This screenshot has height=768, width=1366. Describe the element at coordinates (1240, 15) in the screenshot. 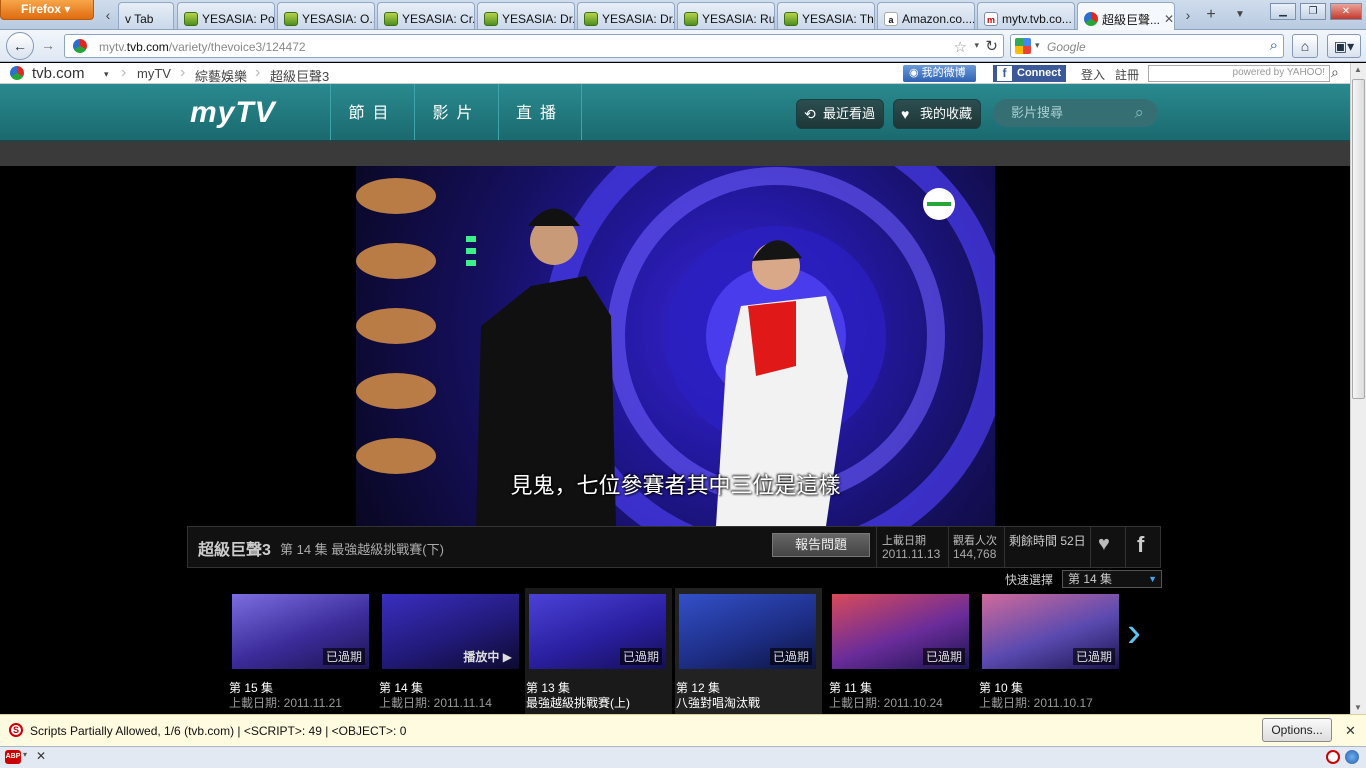

I see `tab-list-icon: ▼` at that location.